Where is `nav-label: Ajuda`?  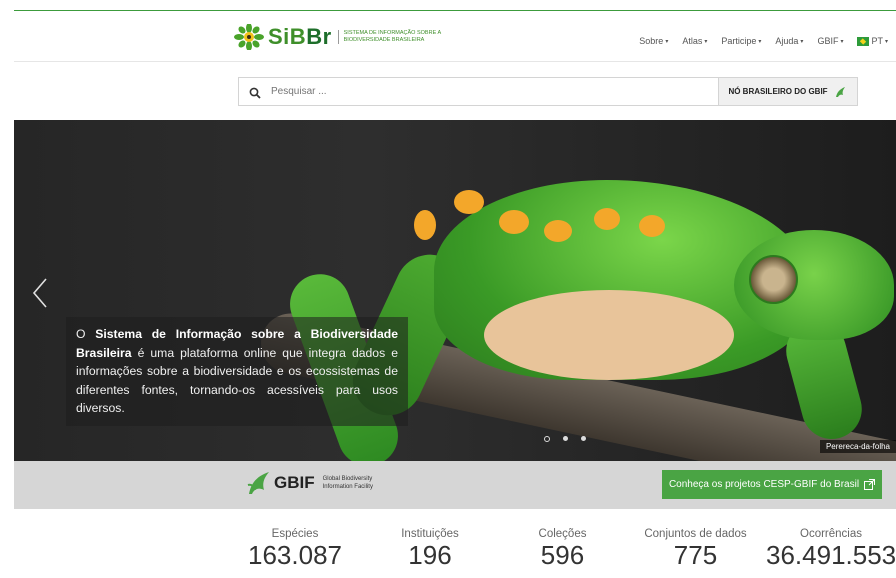 nav-label: Ajuda is located at coordinates (787, 41).